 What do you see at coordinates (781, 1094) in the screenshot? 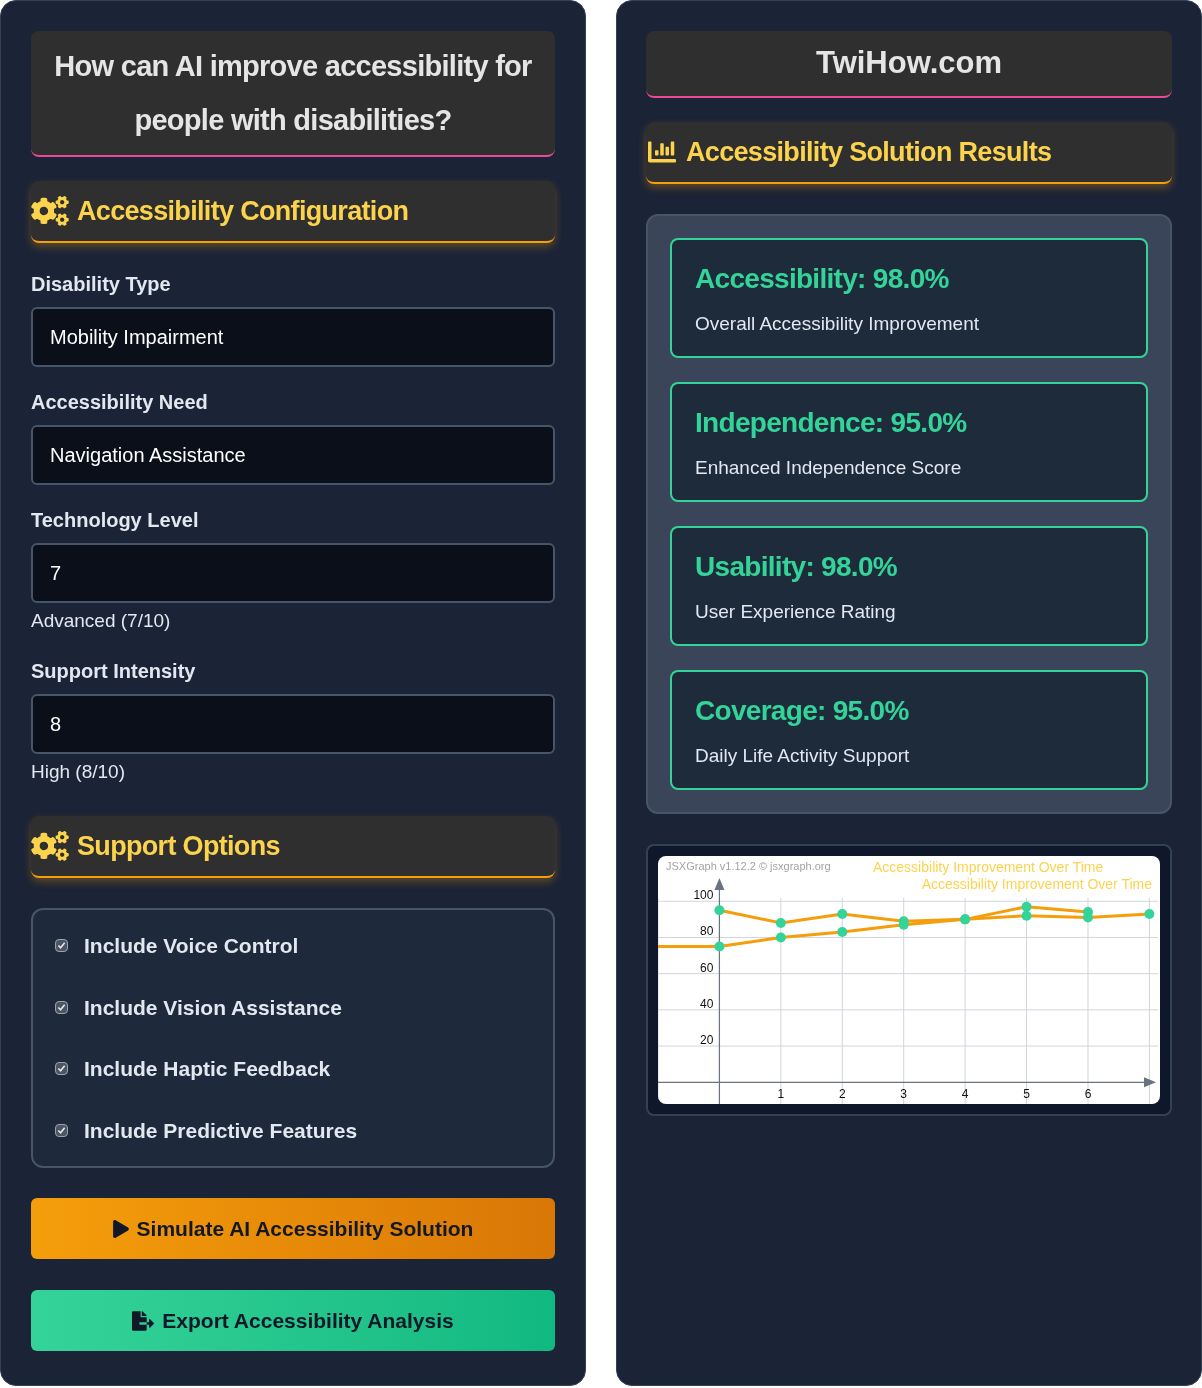
I see `x-tick-label: 1` at bounding box center [781, 1094].